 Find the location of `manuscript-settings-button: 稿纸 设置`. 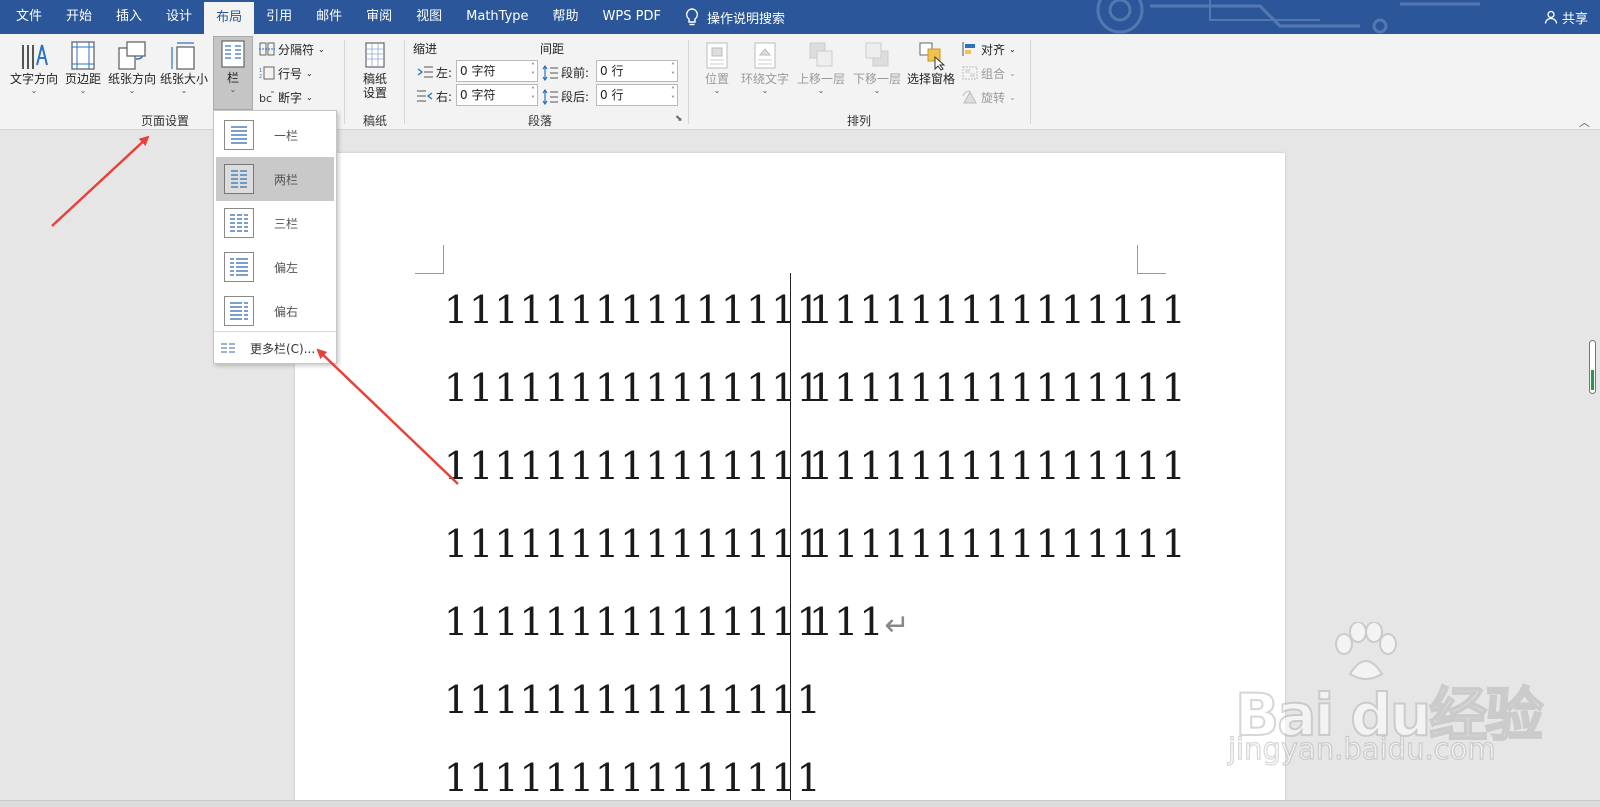

manuscript-settings-button: 稿纸 设置 is located at coordinates (375, 74).